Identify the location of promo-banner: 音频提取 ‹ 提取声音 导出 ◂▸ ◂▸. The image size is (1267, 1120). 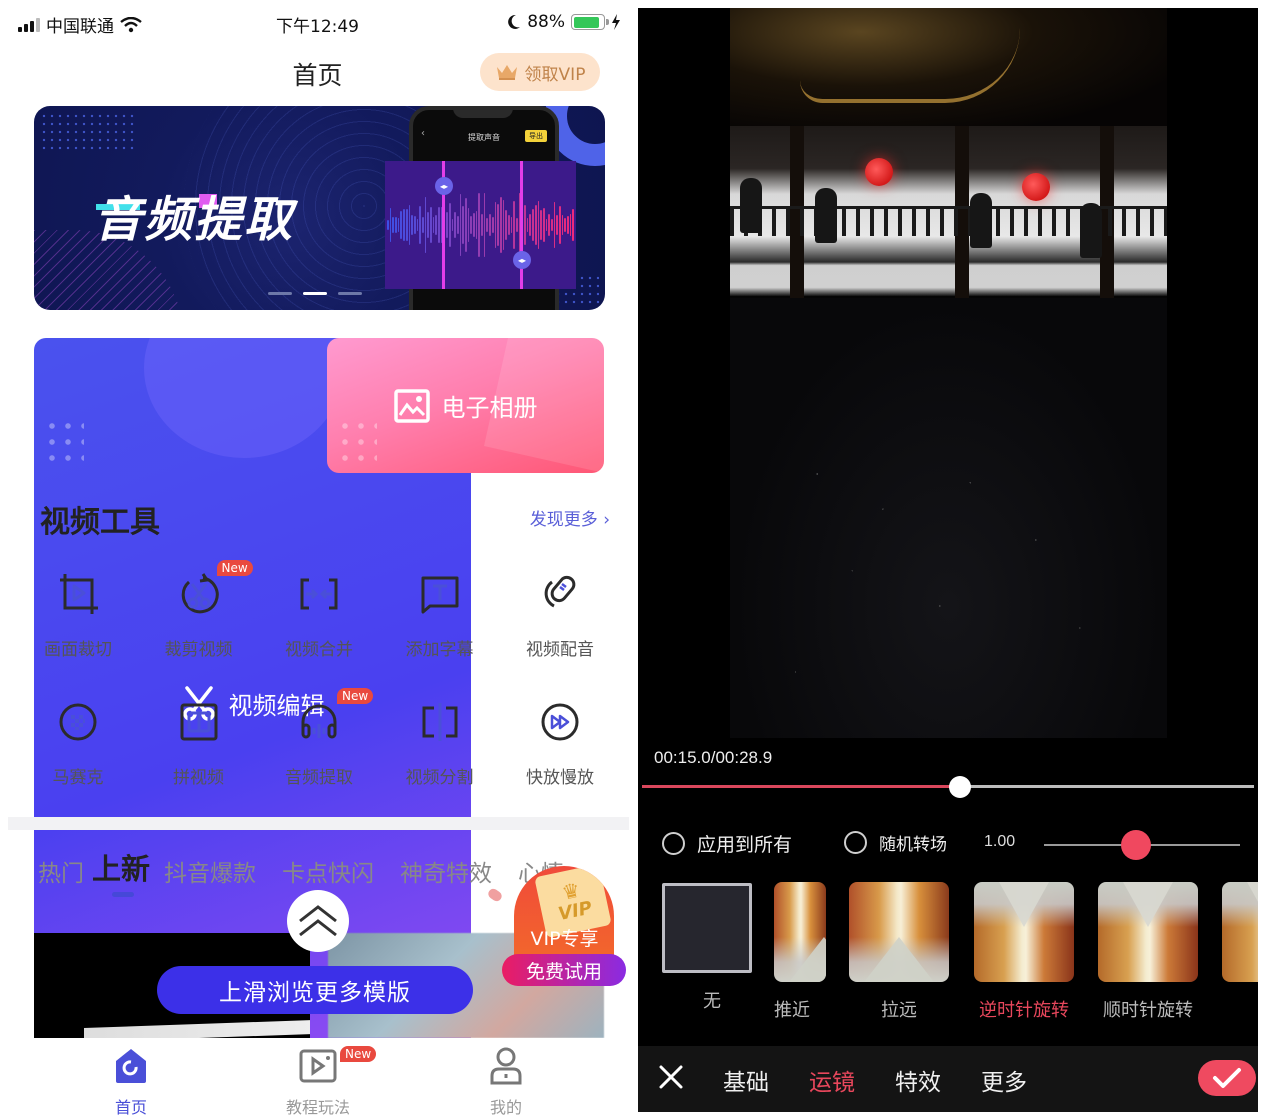
(319, 208).